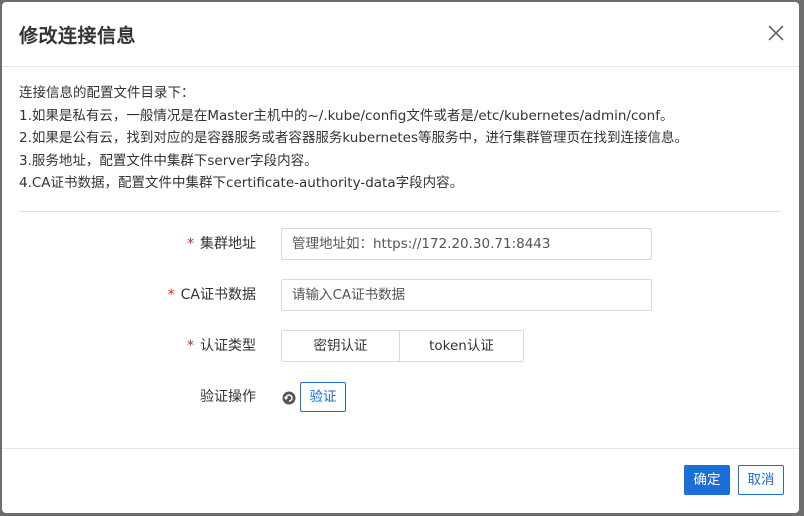 Image resolution: width=804 pixels, height=516 pixels. What do you see at coordinates (323, 397) in the screenshot?
I see `verify-button: 验证` at bounding box center [323, 397].